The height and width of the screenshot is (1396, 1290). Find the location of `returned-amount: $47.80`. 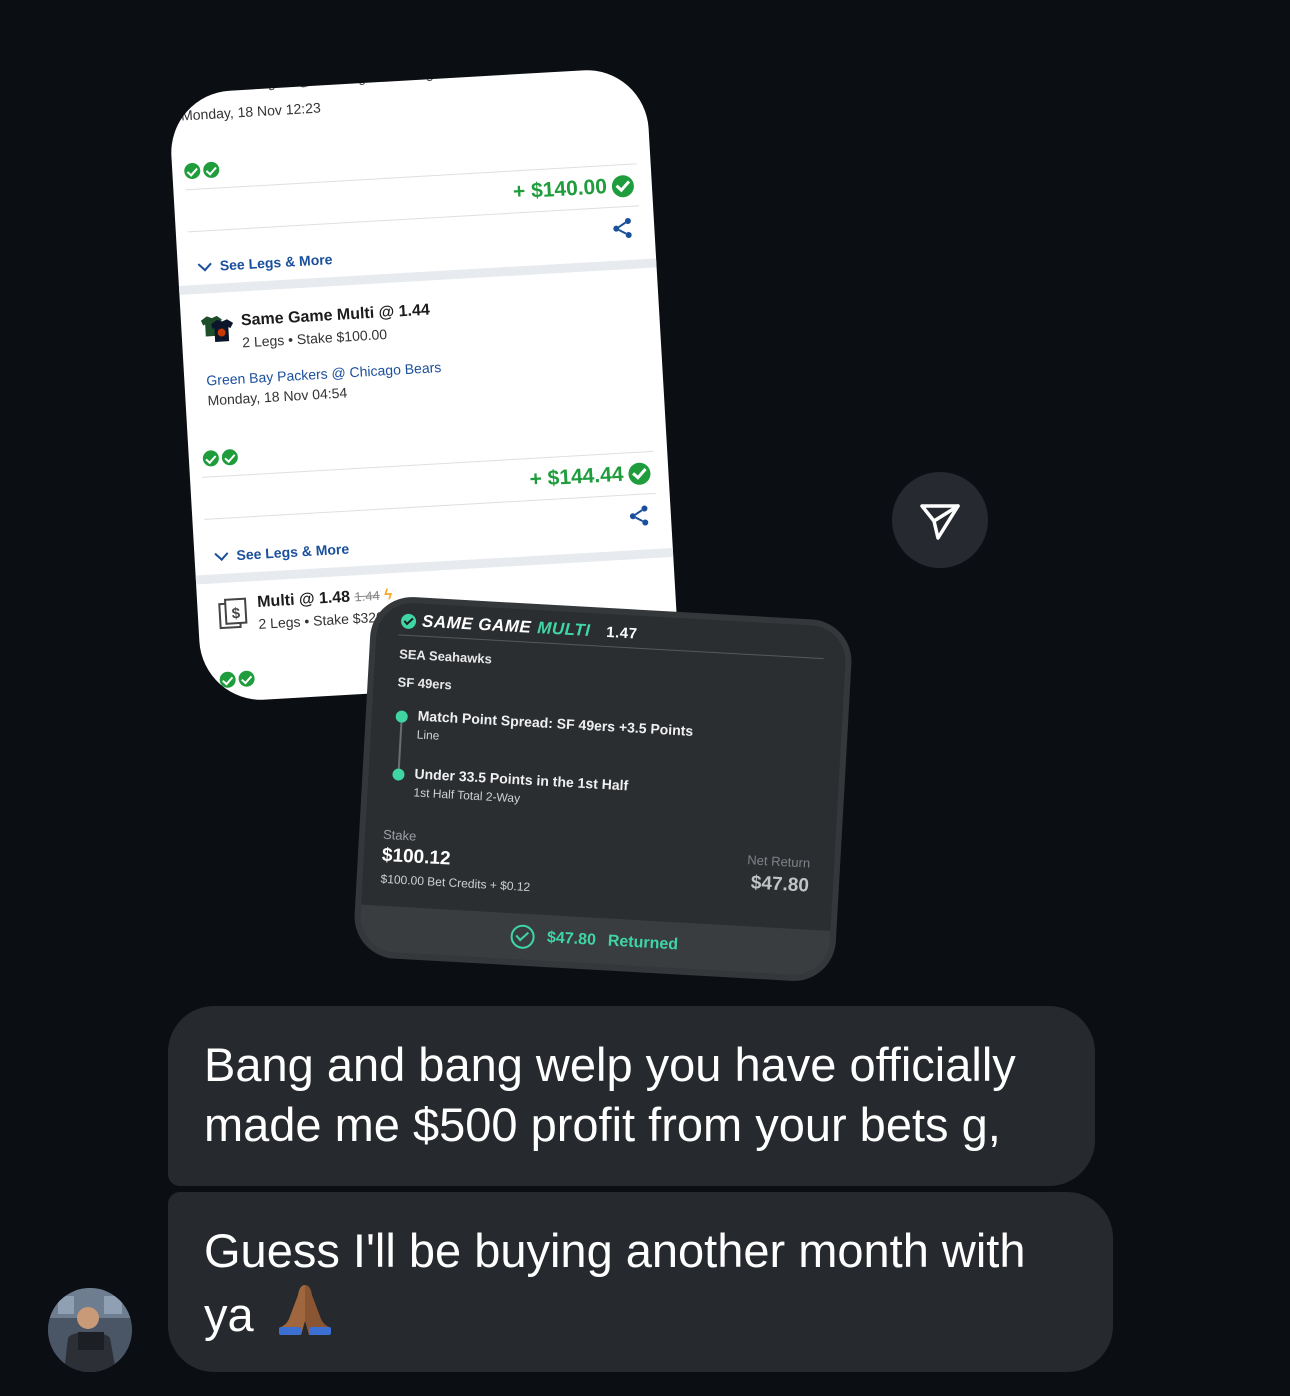

returned-amount: $47.80 is located at coordinates (571, 939).